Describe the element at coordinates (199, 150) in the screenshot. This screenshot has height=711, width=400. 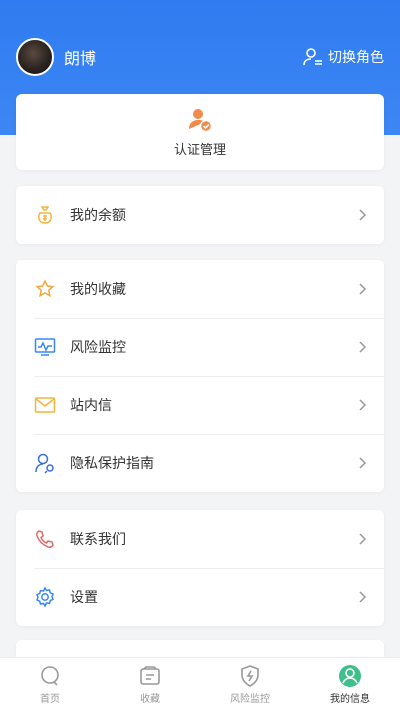
I see `auth-label: 认证管理` at that location.